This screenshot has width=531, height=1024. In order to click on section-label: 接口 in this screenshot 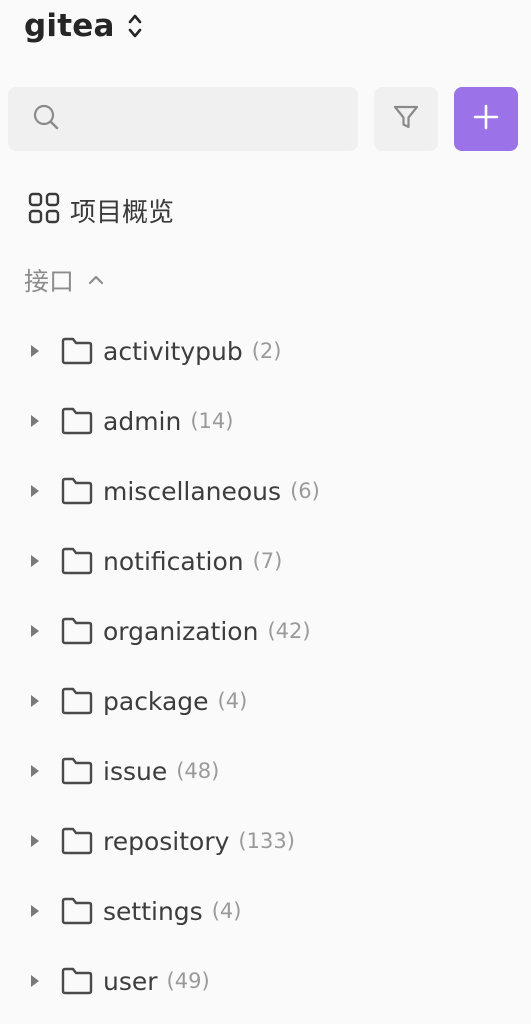, I will do `click(49, 281)`.